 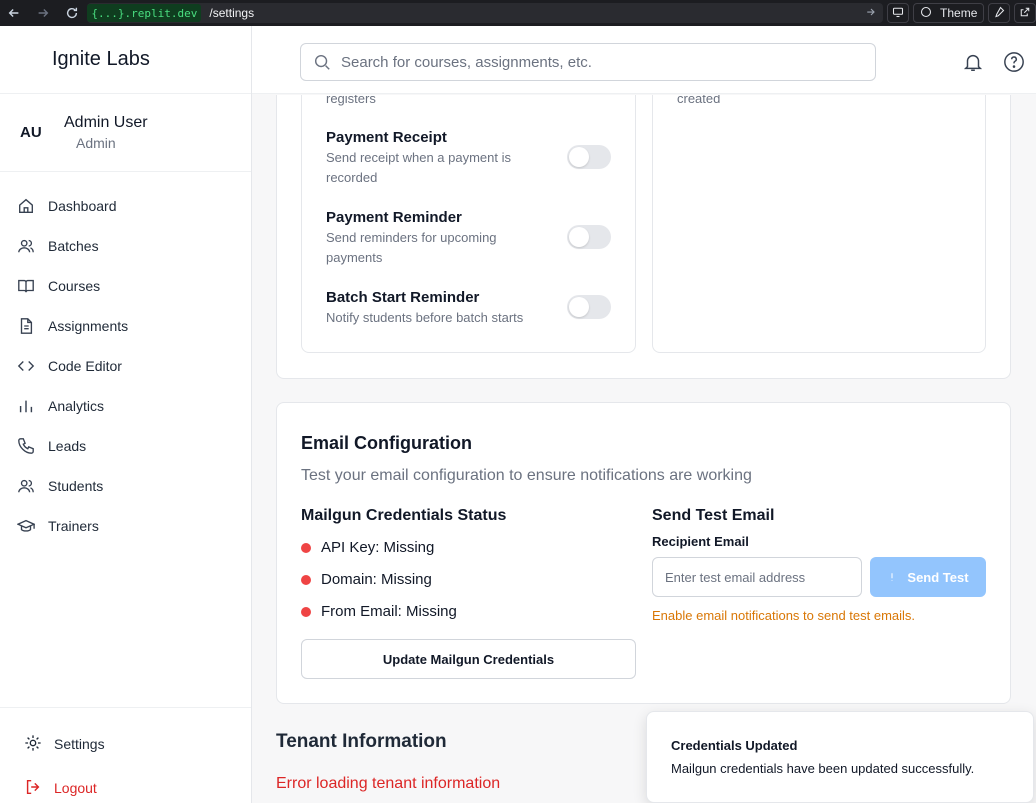 What do you see at coordinates (33, 788) in the screenshot?
I see `logout-icon` at bounding box center [33, 788].